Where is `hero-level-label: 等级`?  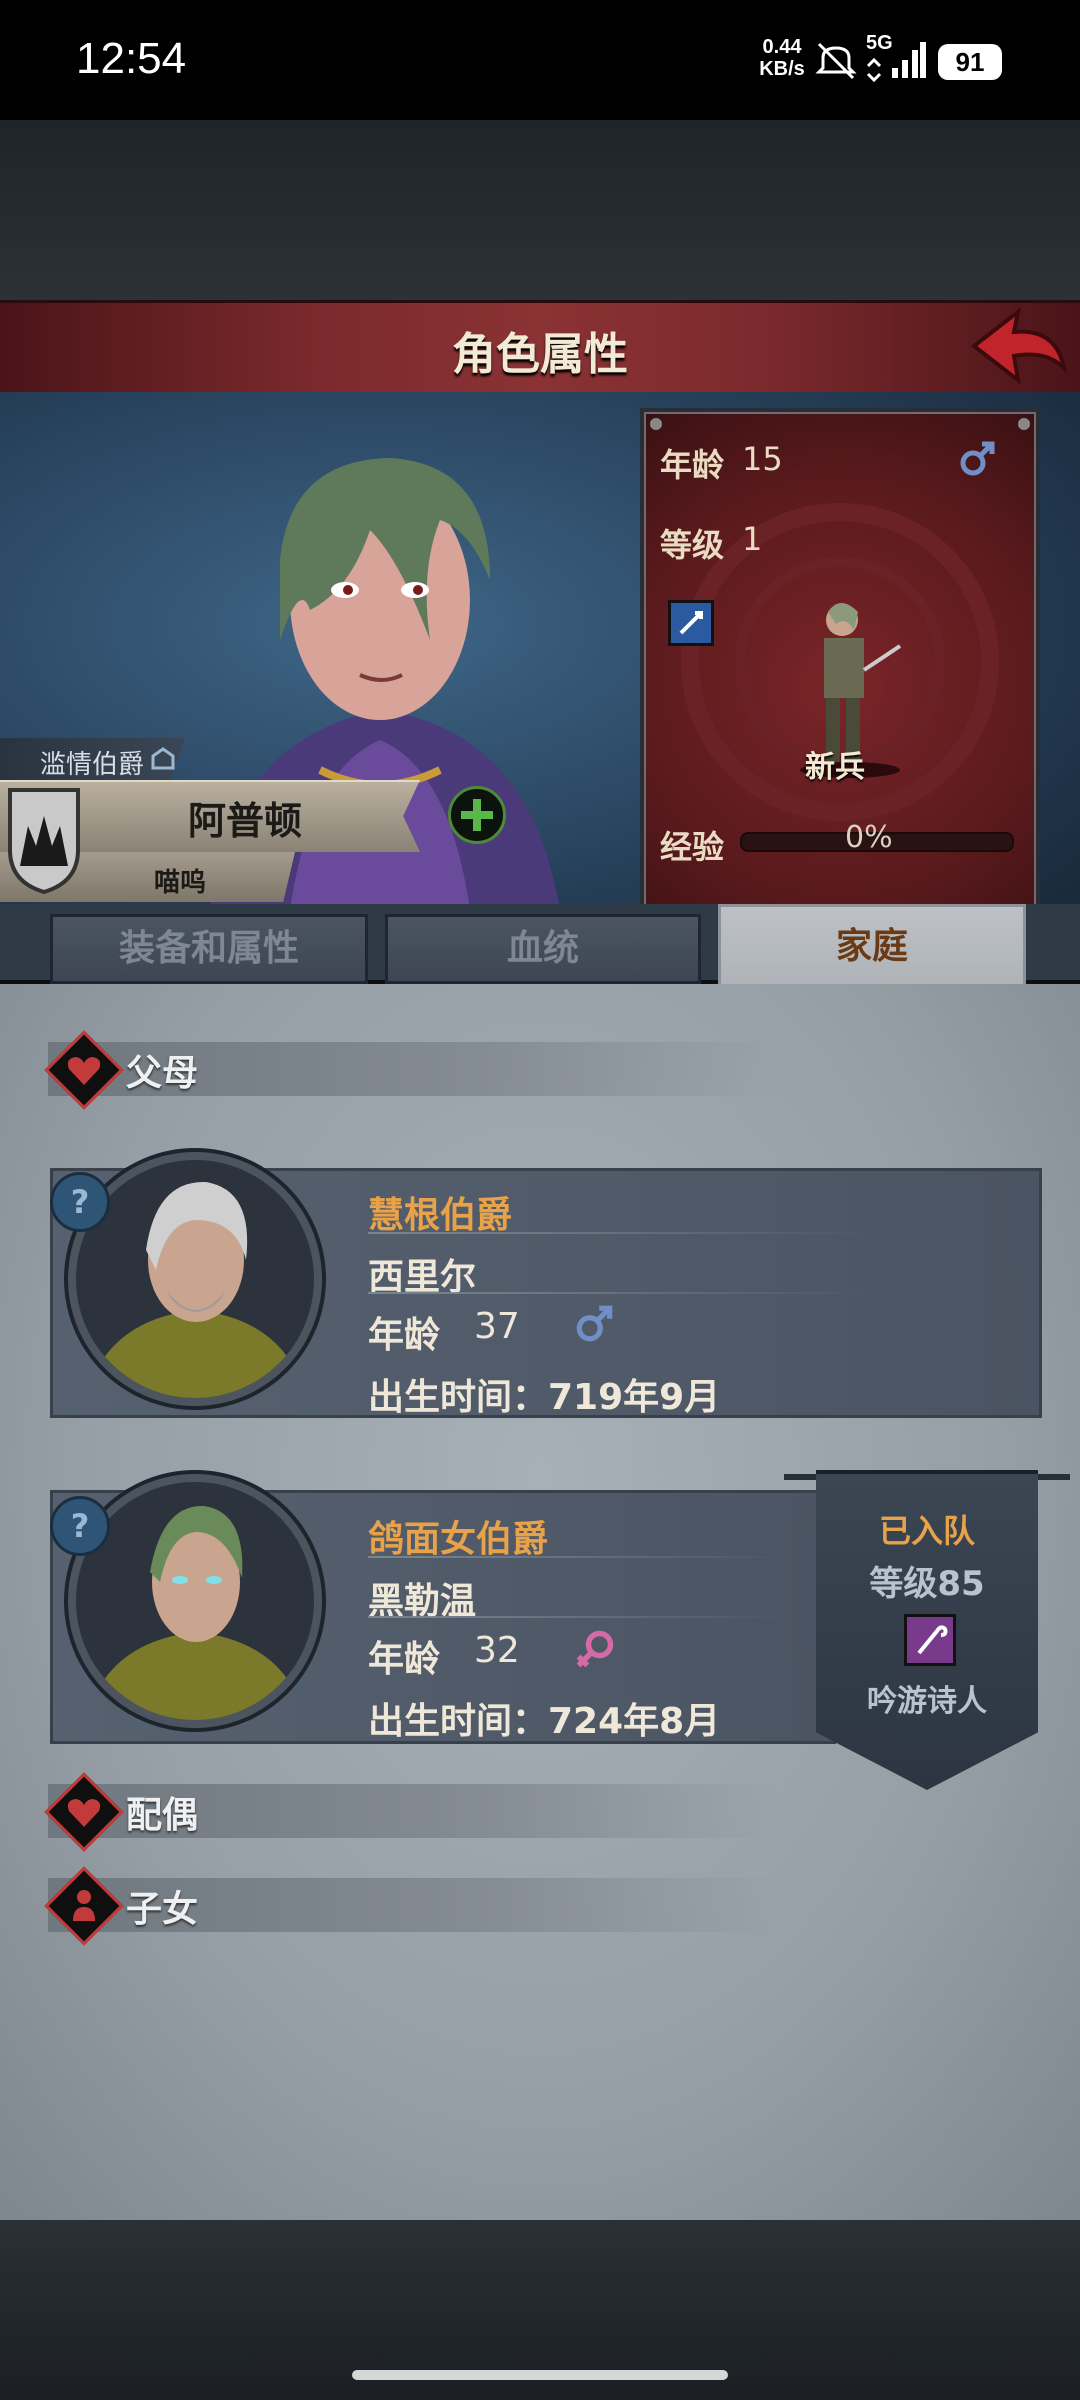
hero-level-label: 等级 is located at coordinates (692, 545).